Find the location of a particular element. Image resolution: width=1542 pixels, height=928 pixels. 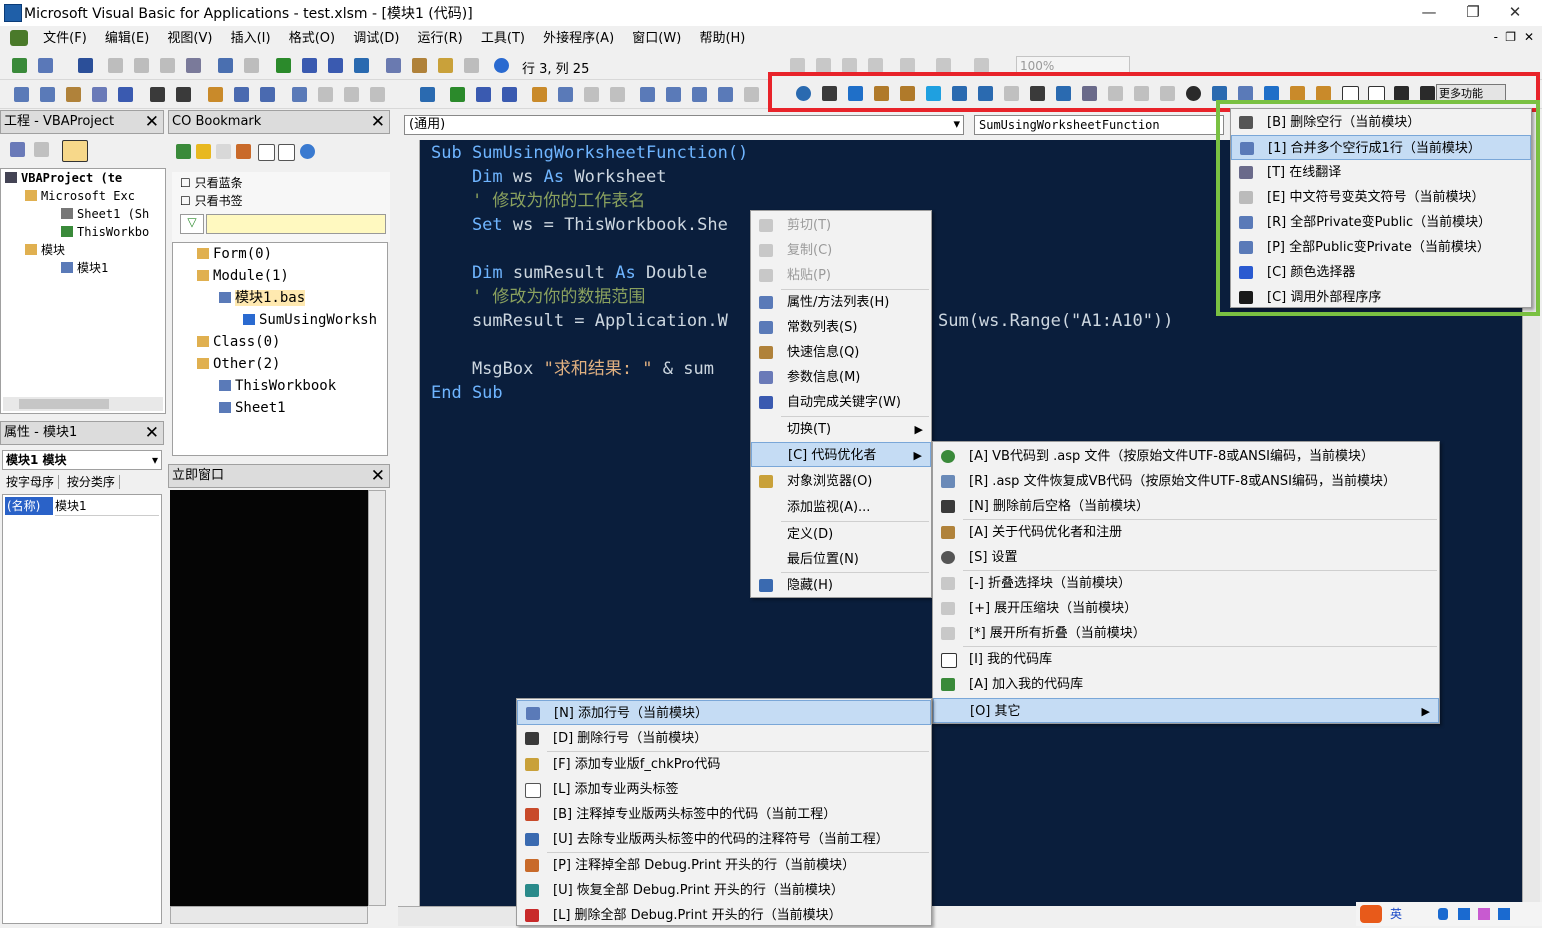

run-icon is located at coordinates (283, 65).